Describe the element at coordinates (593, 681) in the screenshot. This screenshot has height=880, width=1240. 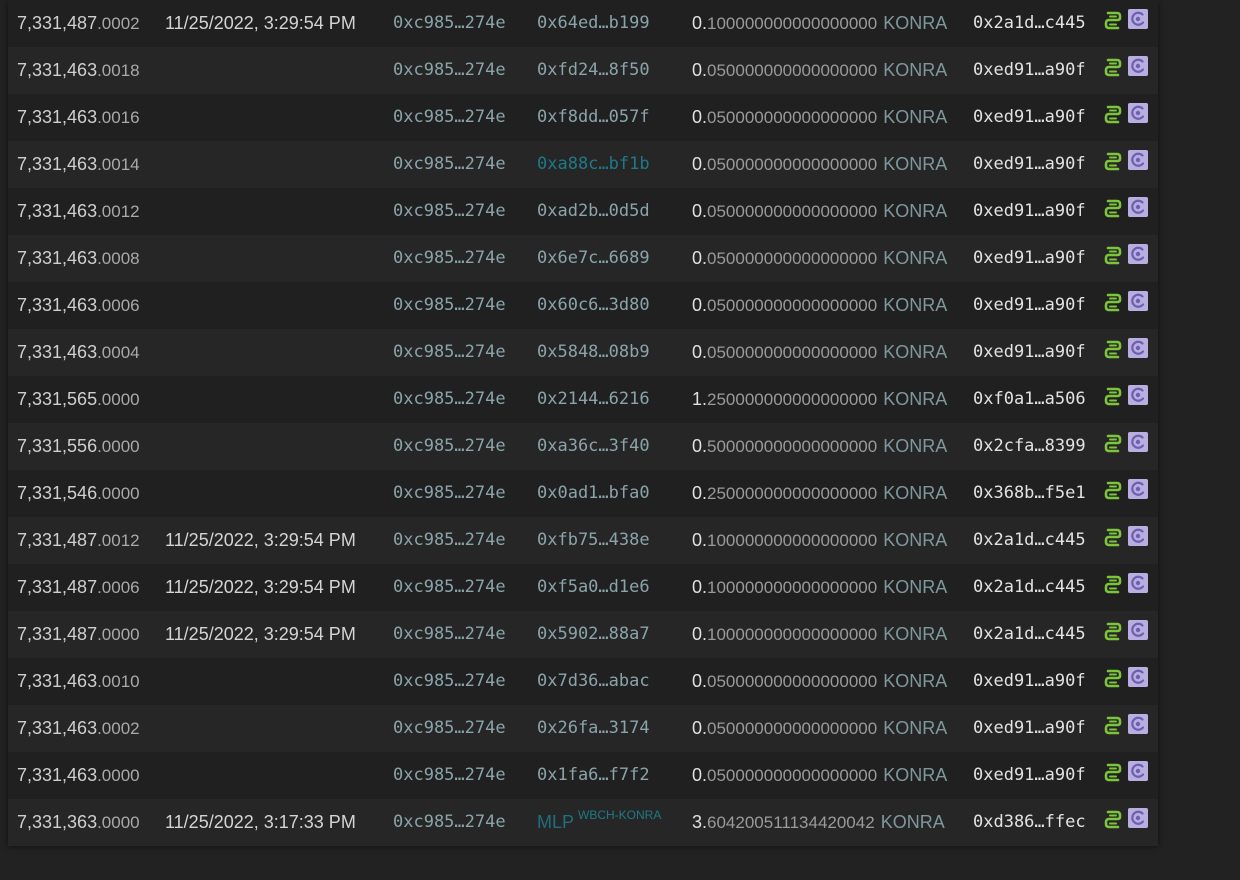
I see `to-address: 0x7d36…abac` at that location.